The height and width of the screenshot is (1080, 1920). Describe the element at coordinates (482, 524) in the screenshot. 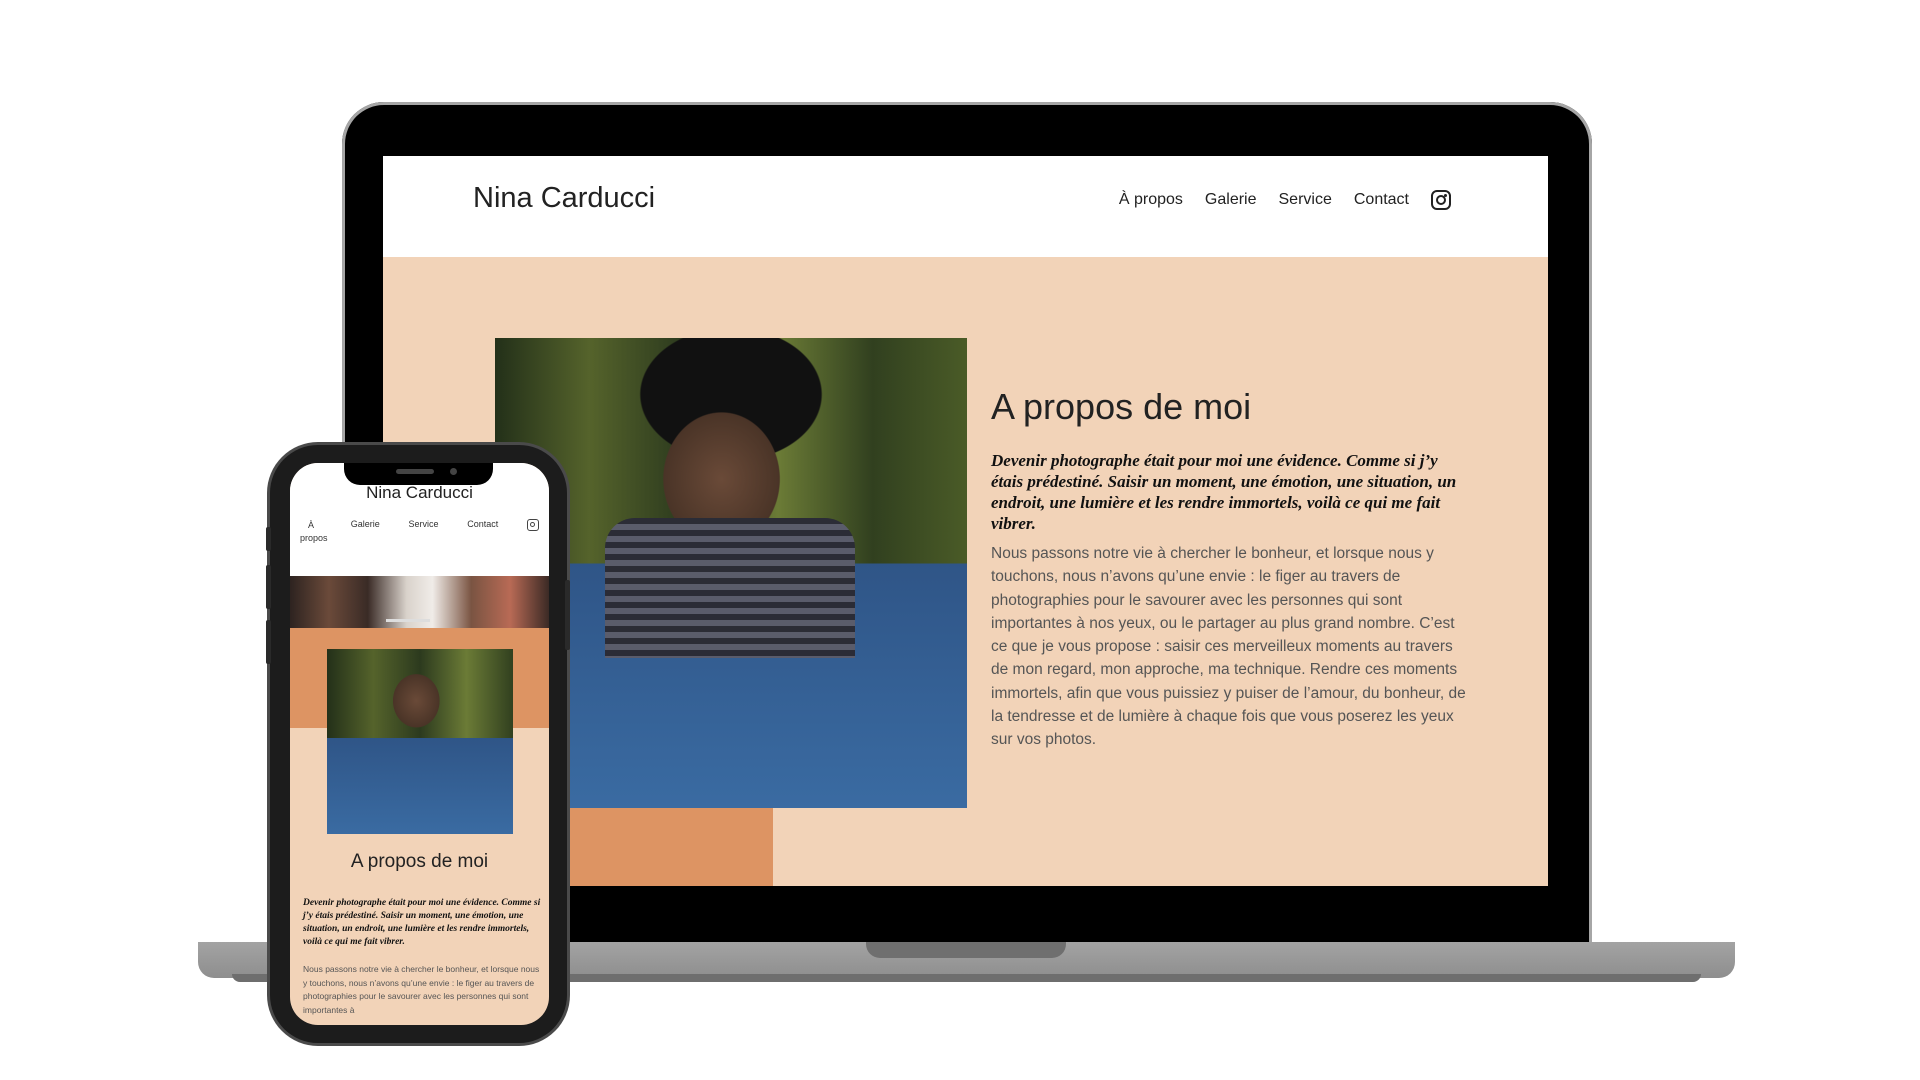

I see `phone-nav-item-contact: Contact` at that location.